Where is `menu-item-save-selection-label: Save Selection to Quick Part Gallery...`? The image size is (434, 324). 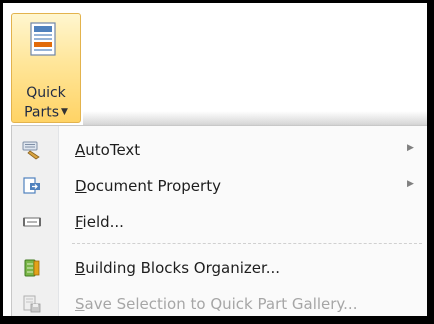
menu-item-save-selection-label: Save Selection to Quick Part Gallery... is located at coordinates (216, 304).